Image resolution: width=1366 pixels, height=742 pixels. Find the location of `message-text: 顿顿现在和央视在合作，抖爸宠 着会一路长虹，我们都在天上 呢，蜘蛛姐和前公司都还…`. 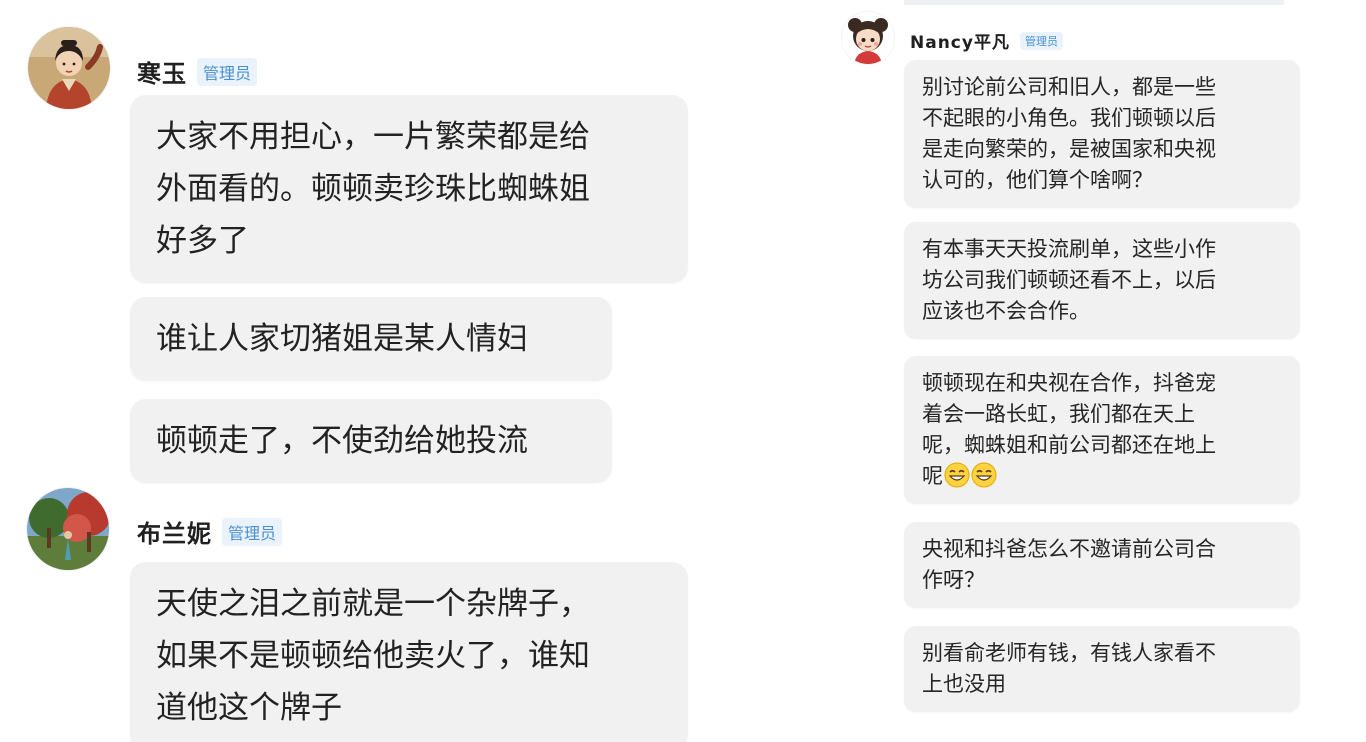

message-text: 顿顿现在和央视在合作，抖爸宠 着会一路长虹，我们都在天上 呢，蜘蛛姐和前公司都还… is located at coordinates (1102, 430).